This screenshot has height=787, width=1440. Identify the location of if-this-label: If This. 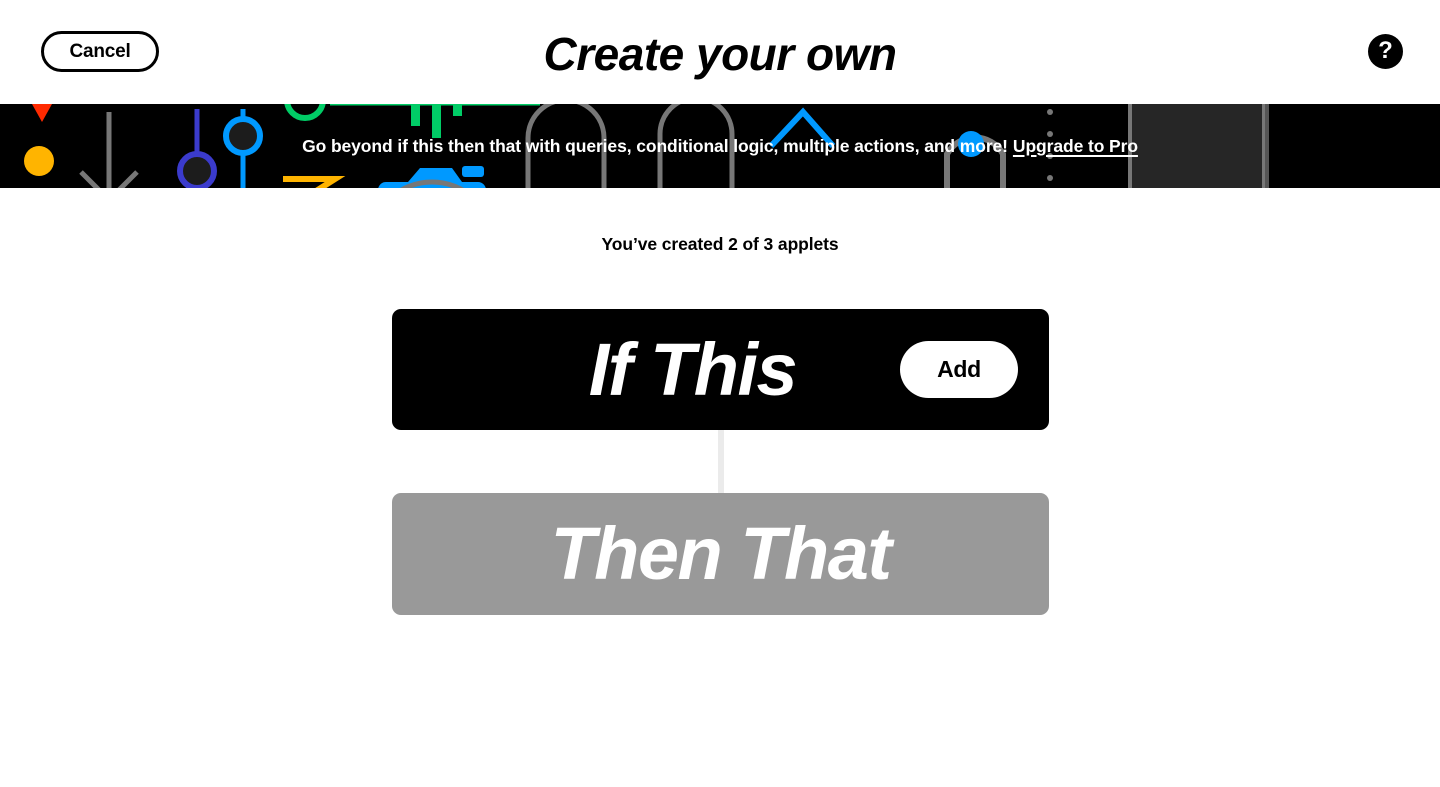
(693, 369).